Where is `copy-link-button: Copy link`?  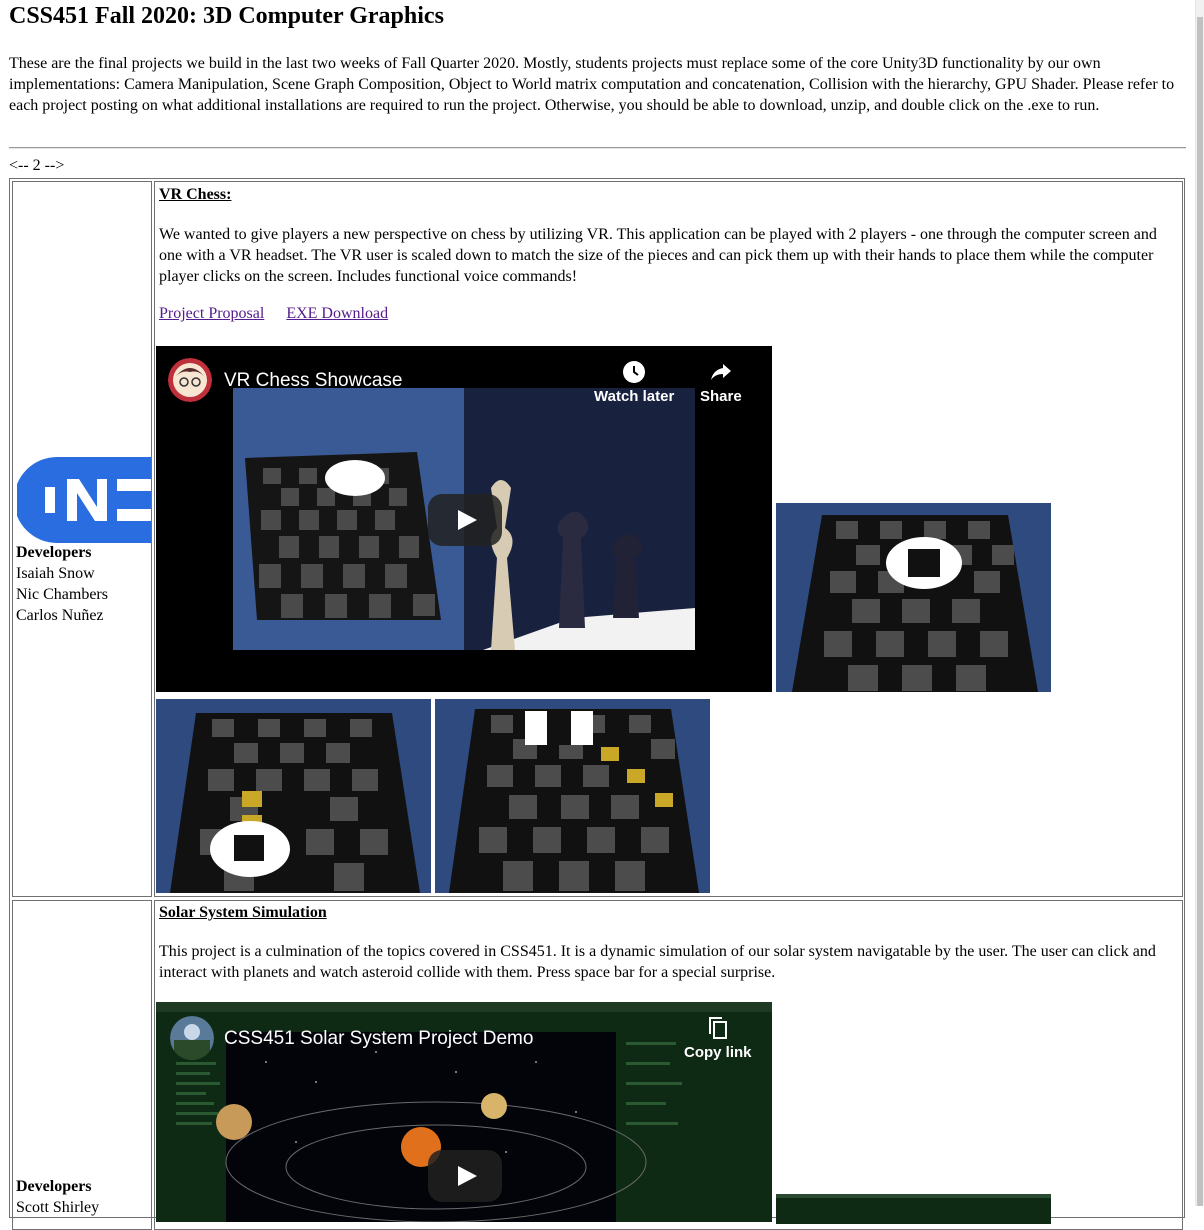
copy-link-button: Copy link is located at coordinates (718, 1038).